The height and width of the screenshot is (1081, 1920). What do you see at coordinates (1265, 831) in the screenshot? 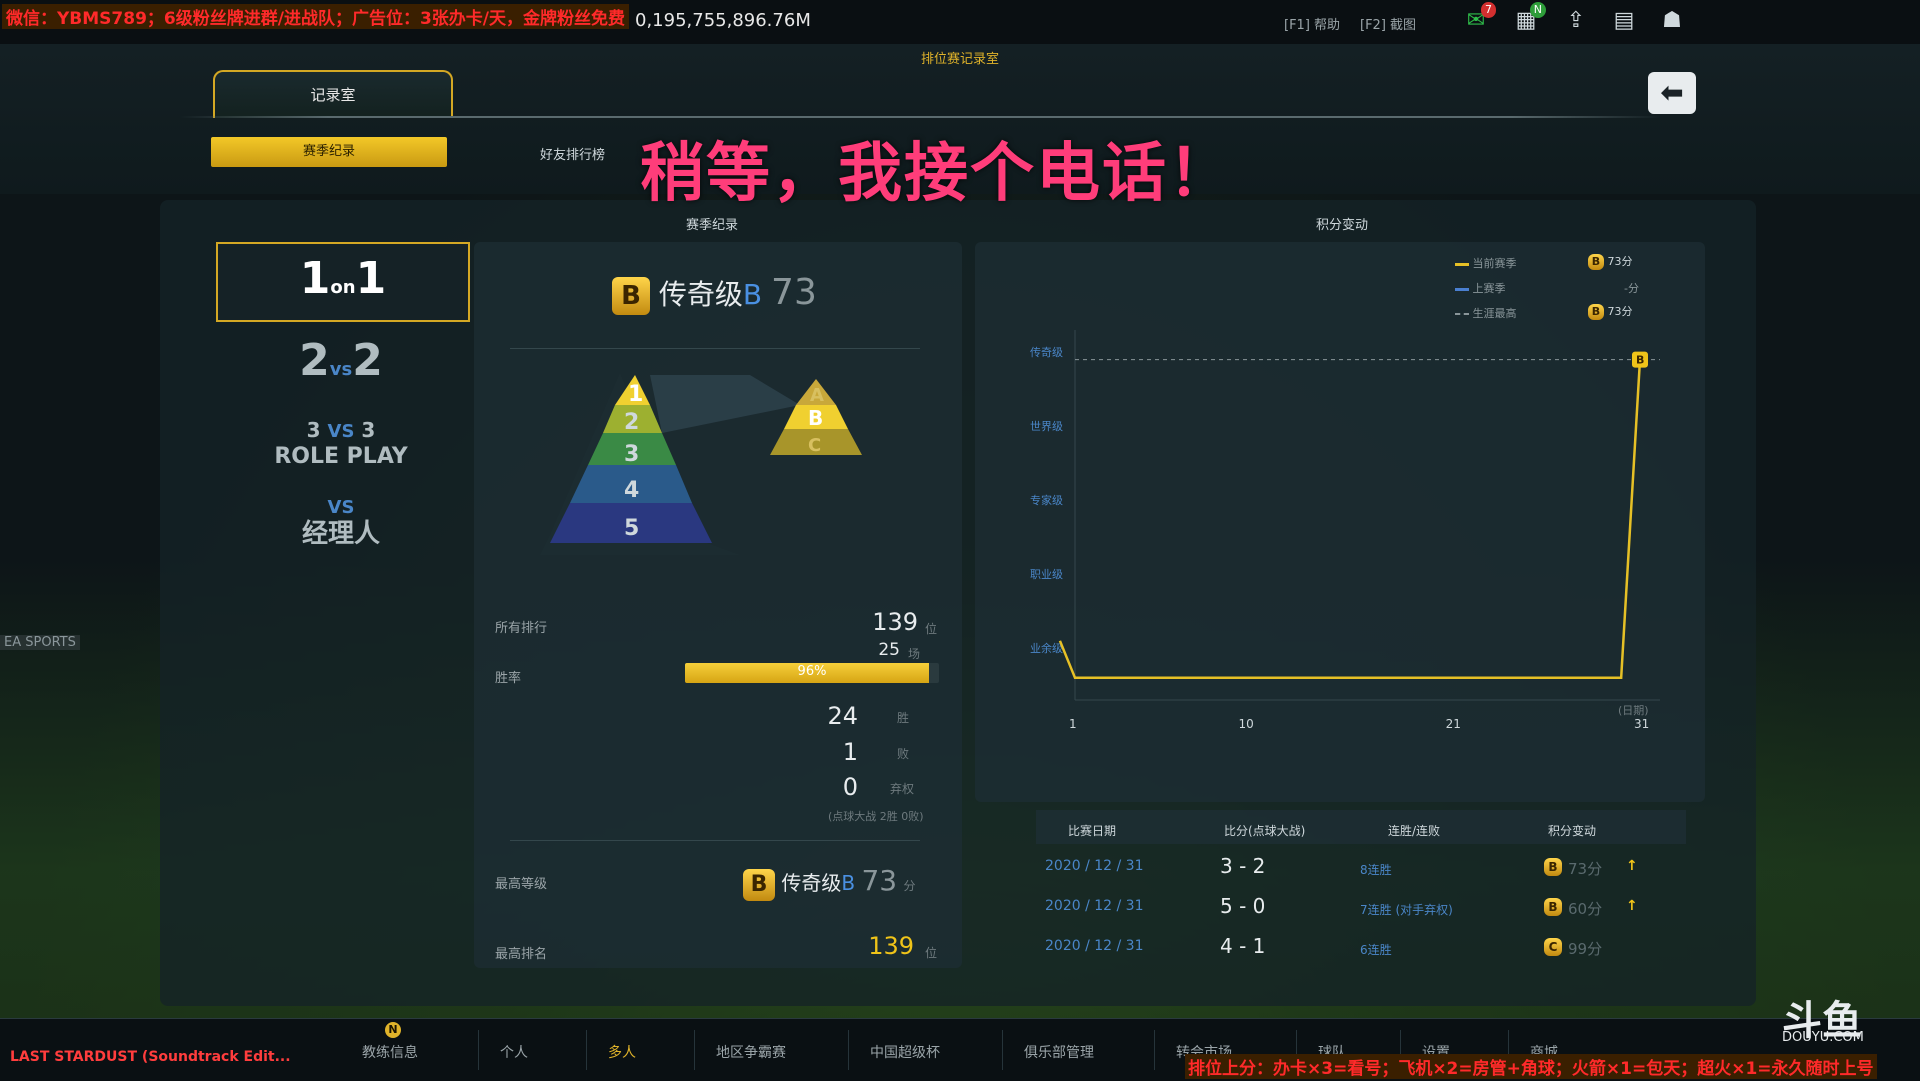
I see `header-score: 比分(点球大战)` at bounding box center [1265, 831].